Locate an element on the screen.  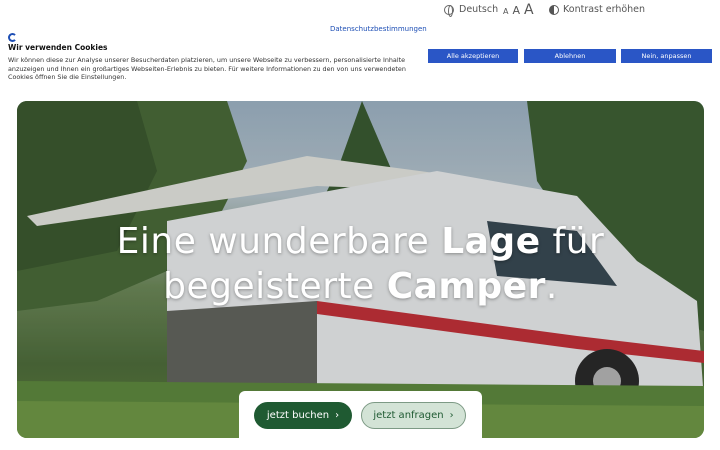
cookie-logo-icon is located at coordinates (12, 37).